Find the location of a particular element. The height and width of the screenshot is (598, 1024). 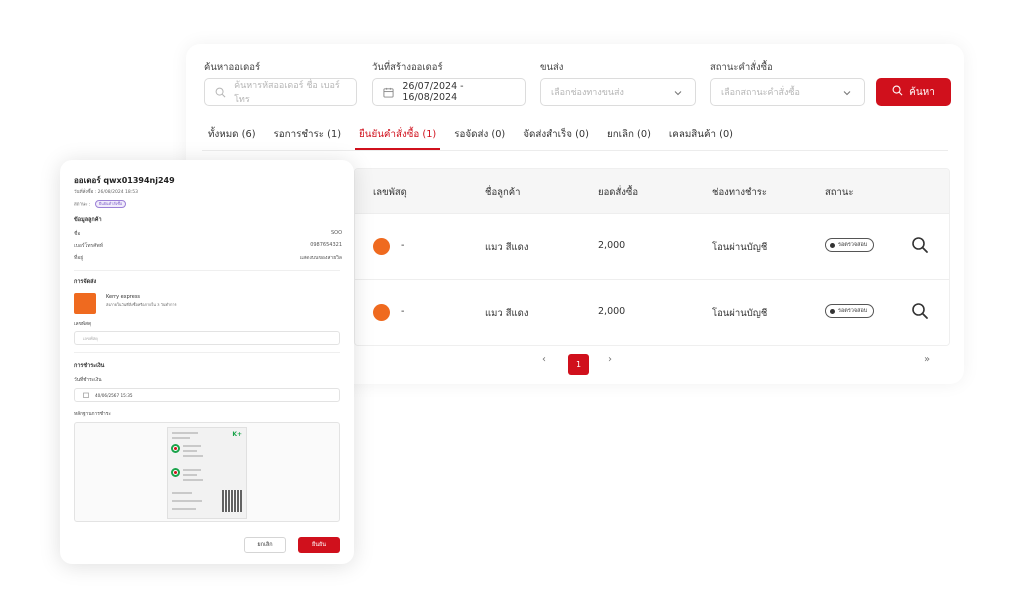

phone-label: เบอร์โทรศัพท์ is located at coordinates (89, 246).